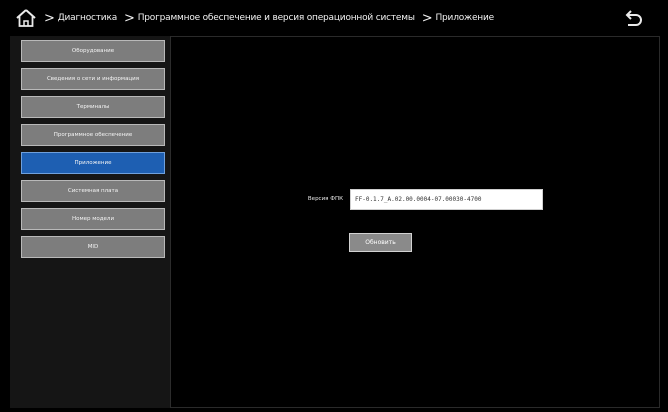 Image resolution: width=668 pixels, height=412 pixels. What do you see at coordinates (93, 51) in the screenshot?
I see `sidebar-item-hardware: Оборудование` at bounding box center [93, 51].